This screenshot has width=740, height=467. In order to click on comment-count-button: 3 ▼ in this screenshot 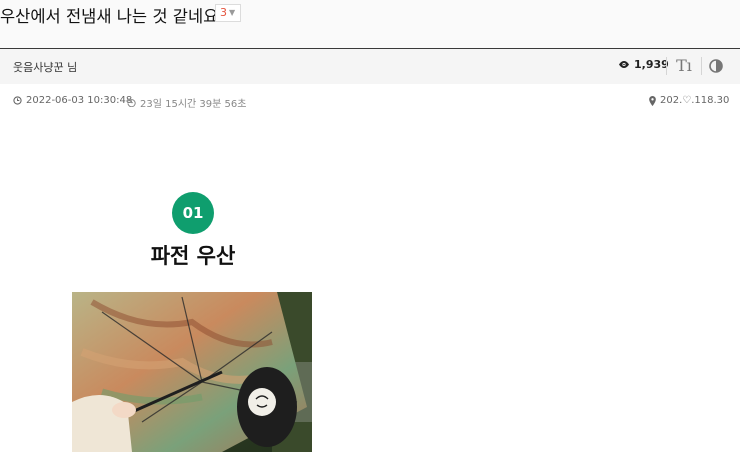, I will do `click(228, 13)`.